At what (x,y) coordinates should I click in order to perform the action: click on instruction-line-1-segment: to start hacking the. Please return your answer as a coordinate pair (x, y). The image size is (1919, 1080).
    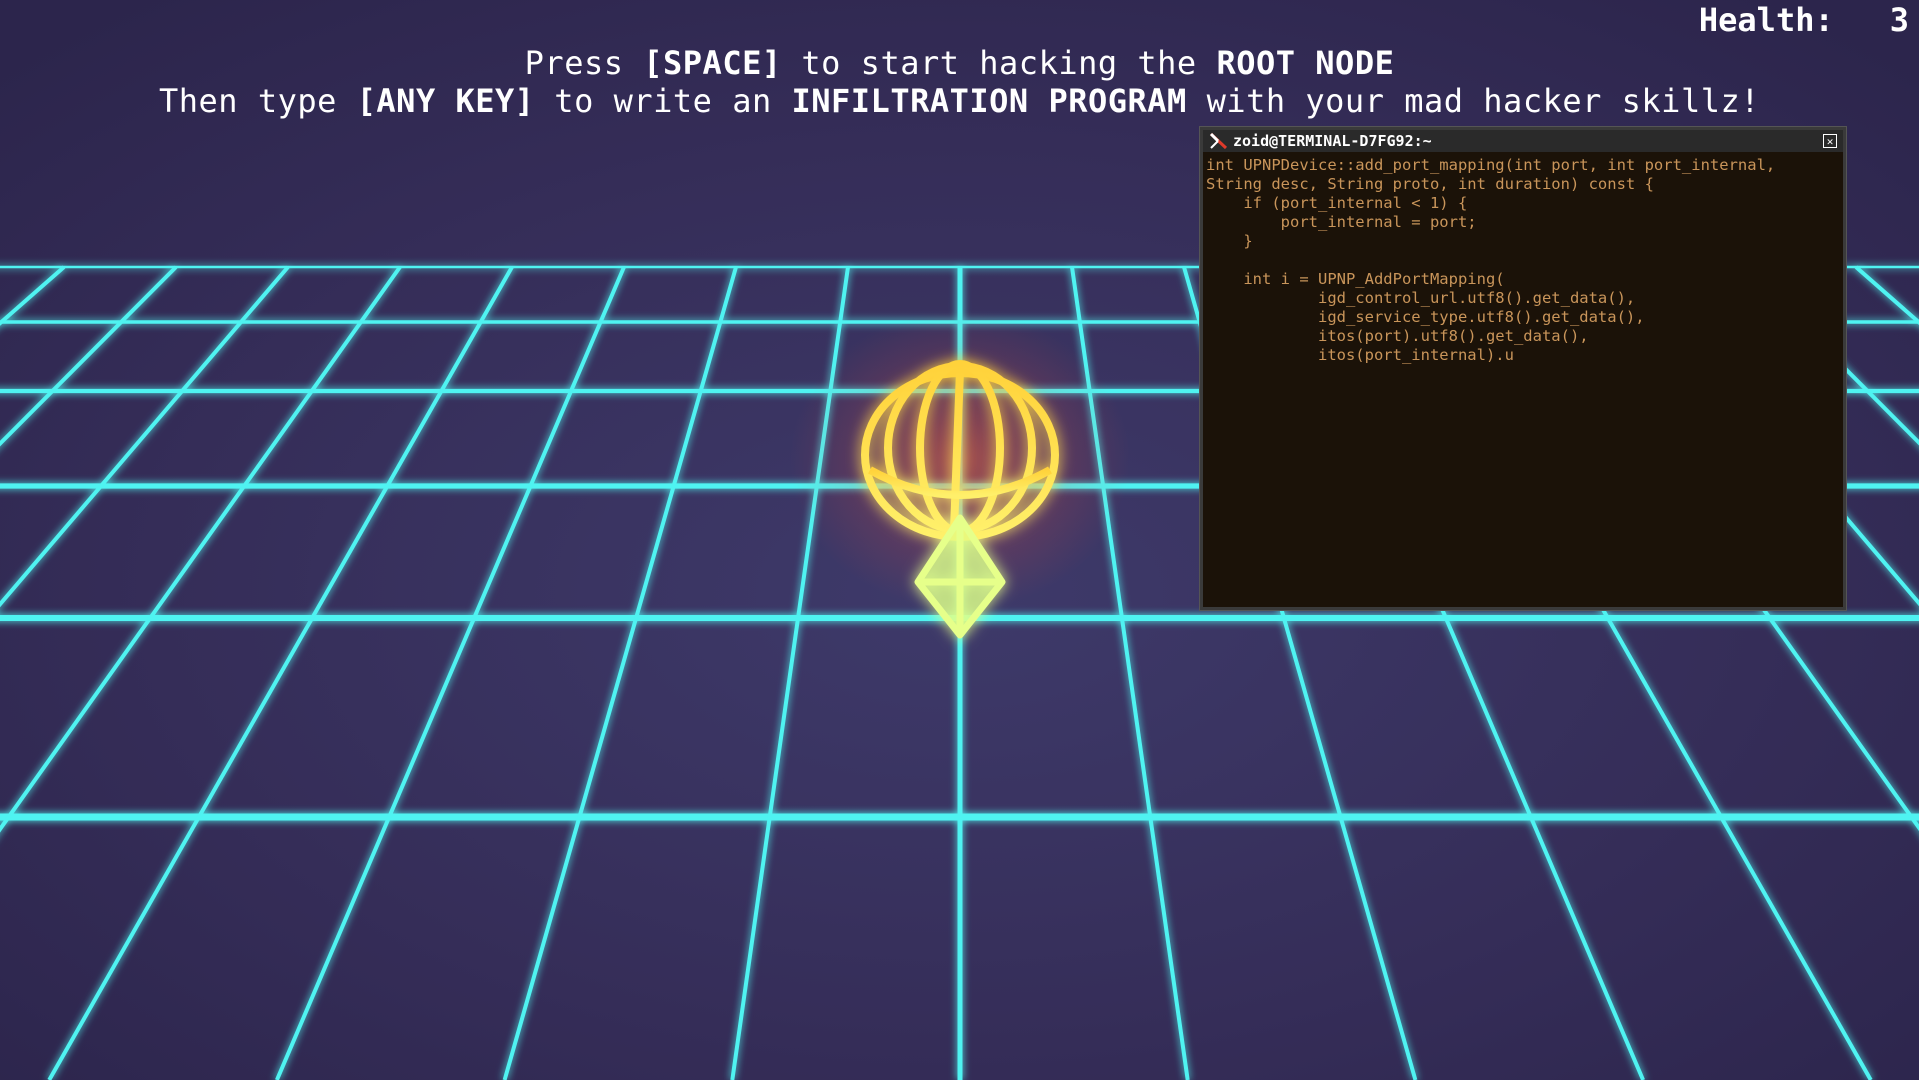
    Looking at the image, I should click on (999, 63).